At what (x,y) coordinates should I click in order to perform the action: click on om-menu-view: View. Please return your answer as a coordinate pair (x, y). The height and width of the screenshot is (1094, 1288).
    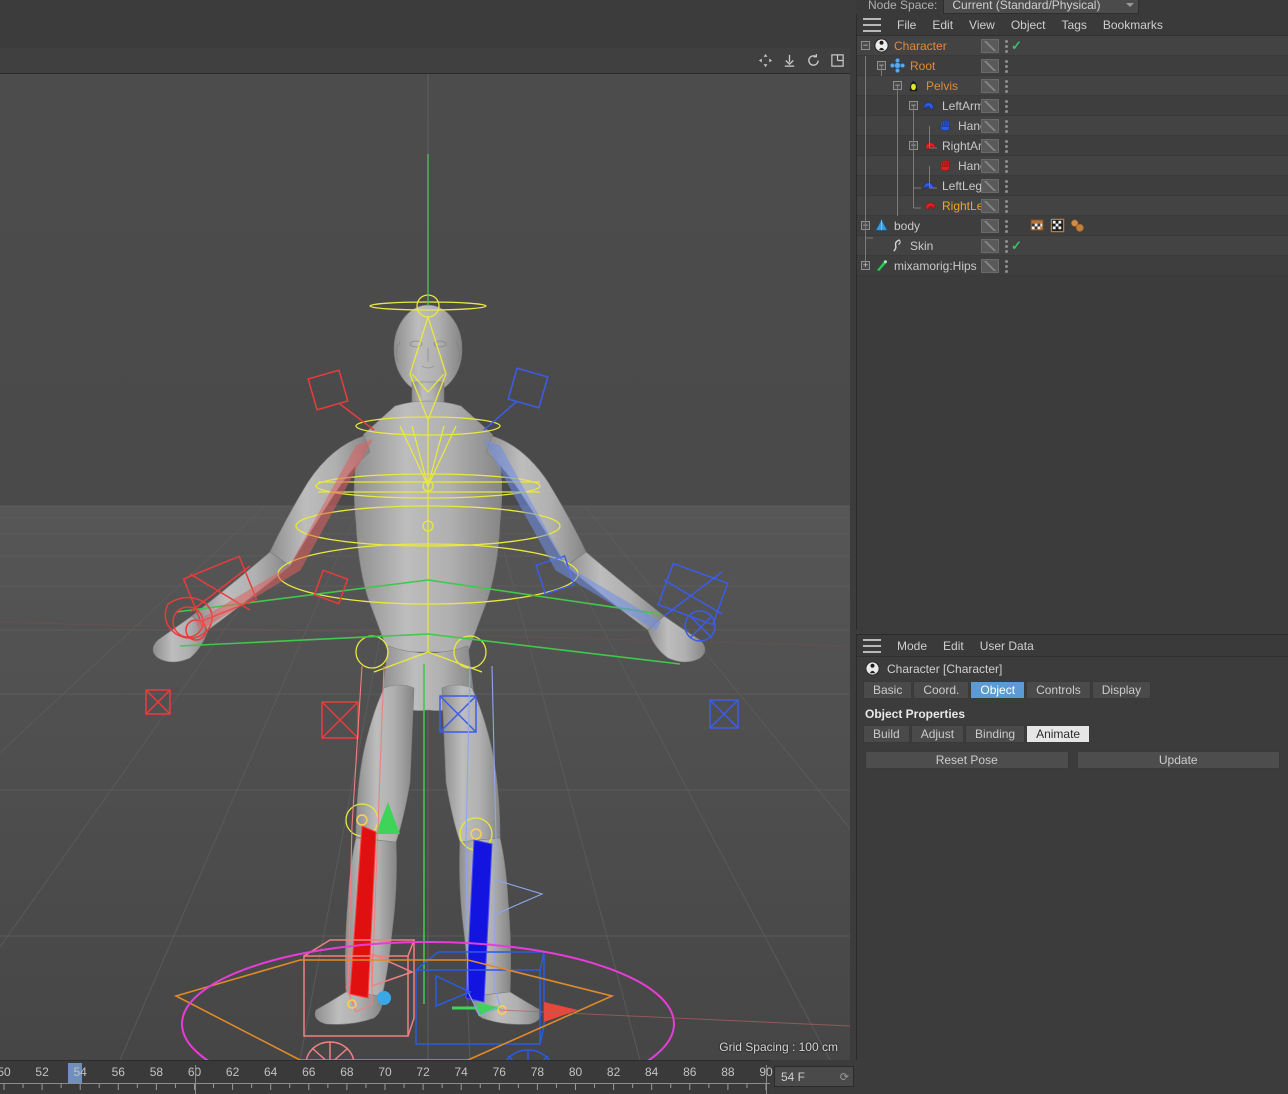
    Looking at the image, I should click on (982, 25).